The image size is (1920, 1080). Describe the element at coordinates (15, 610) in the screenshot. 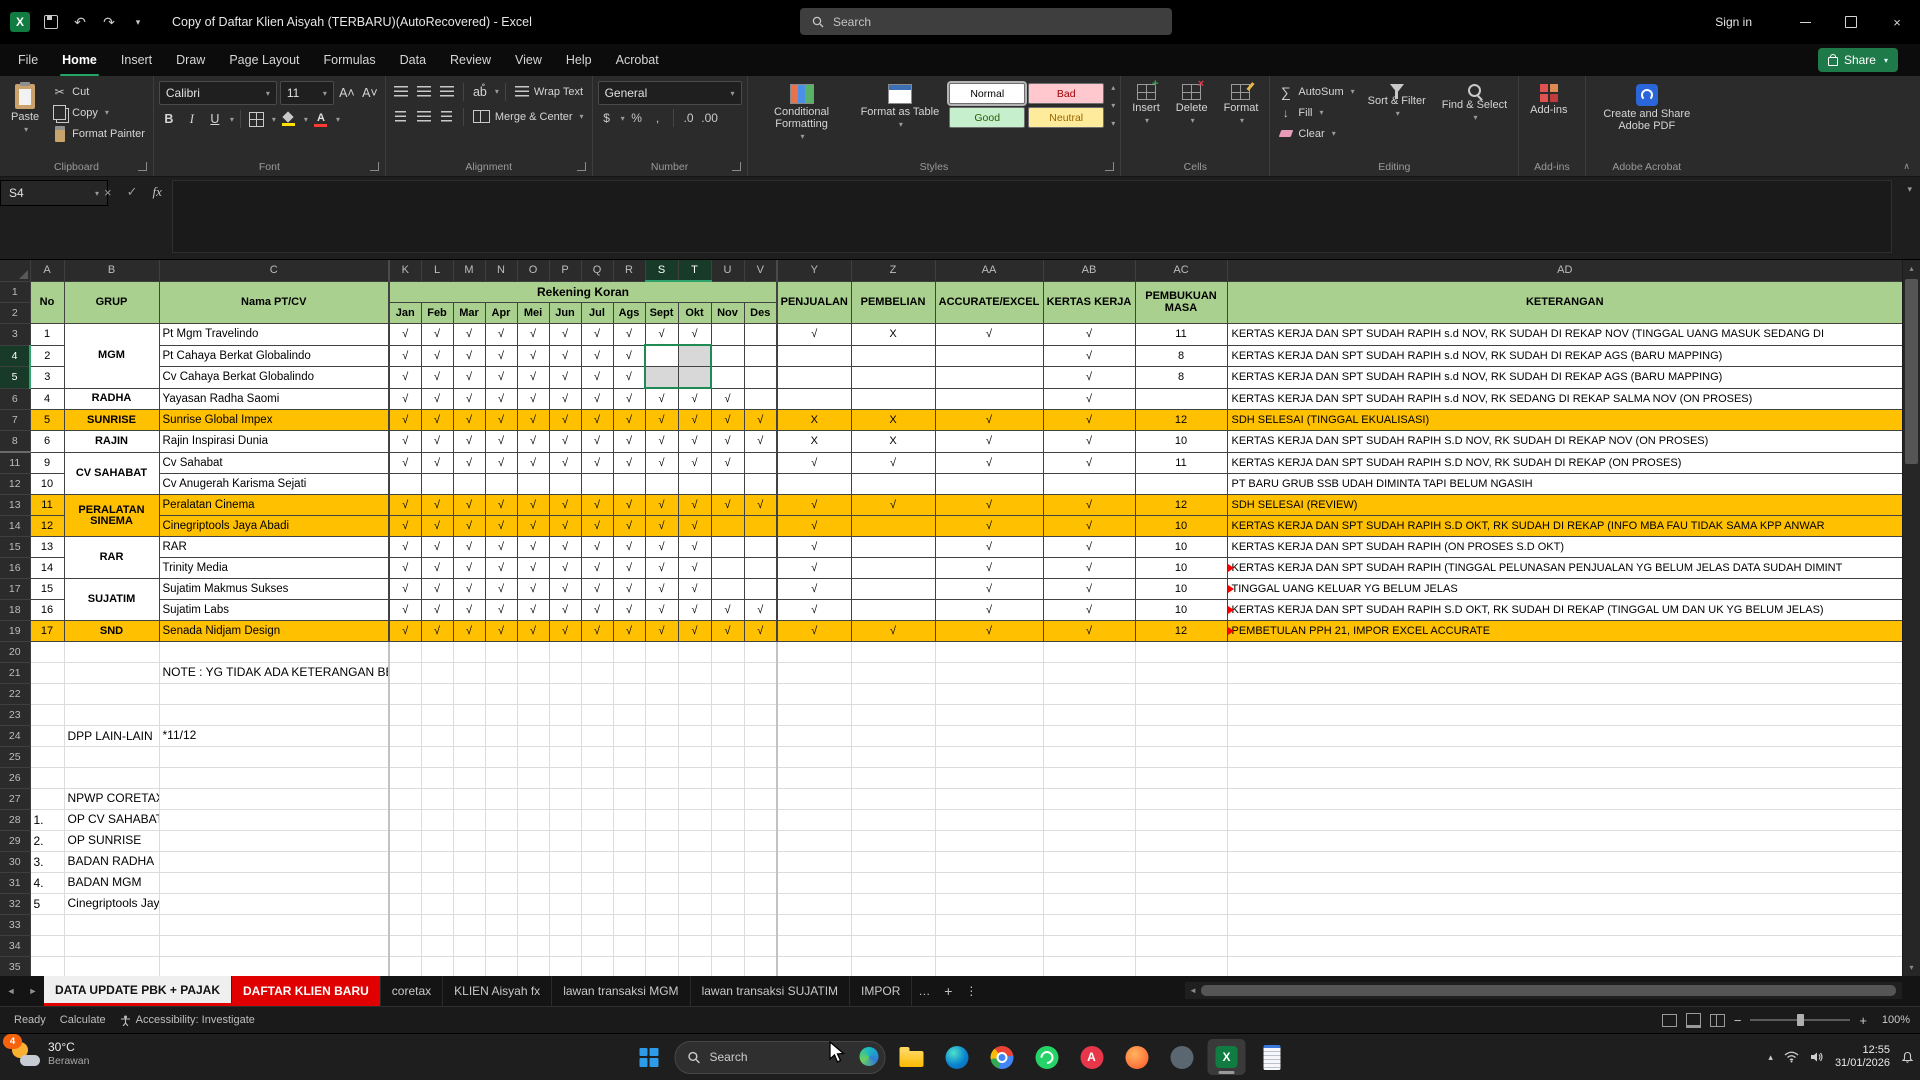

I see `row-header-18: 18` at that location.